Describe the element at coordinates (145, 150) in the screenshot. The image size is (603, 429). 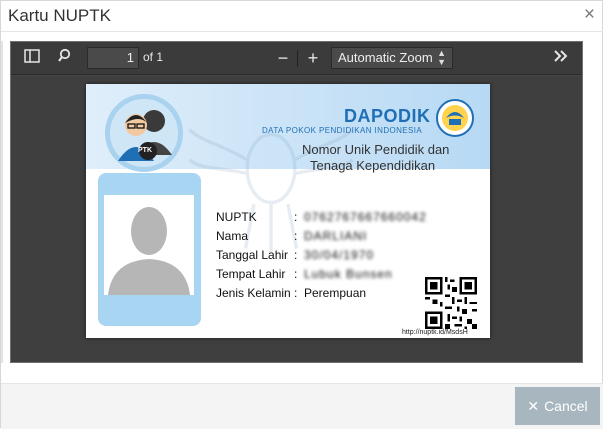
I see `avatar-badge-label: PTK` at that location.